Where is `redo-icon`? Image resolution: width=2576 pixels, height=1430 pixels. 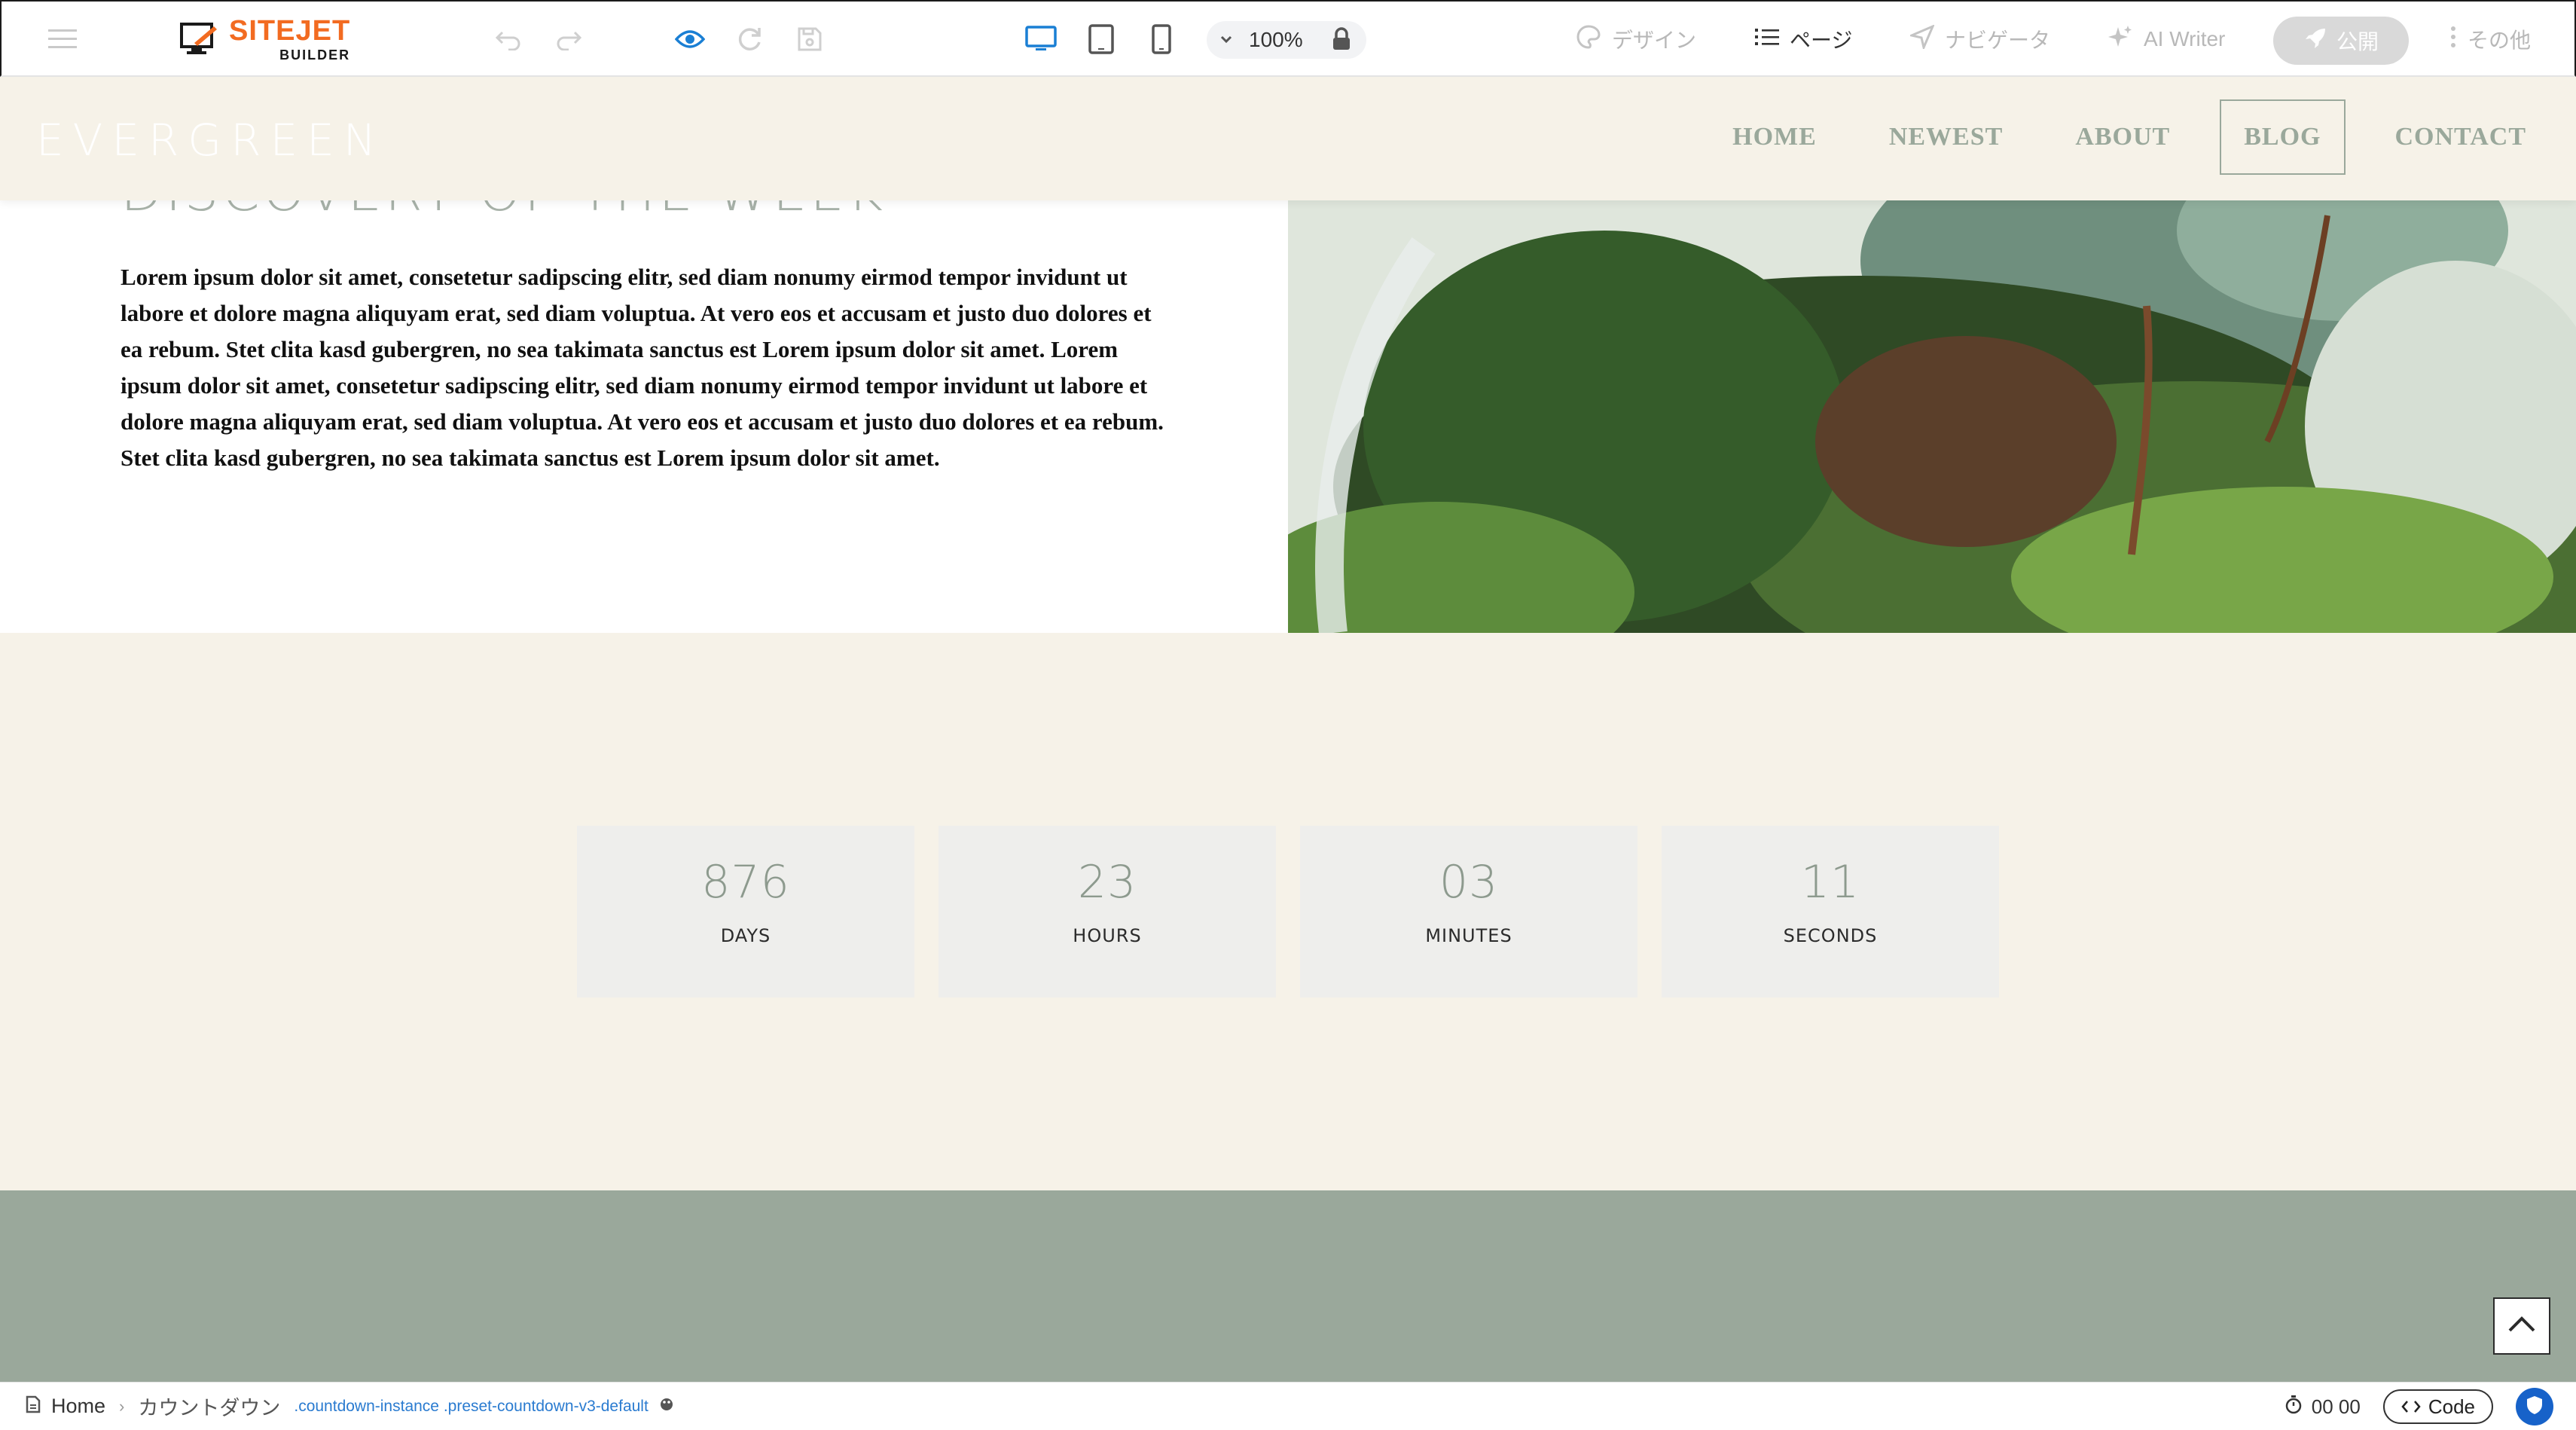
redo-icon is located at coordinates (569, 39).